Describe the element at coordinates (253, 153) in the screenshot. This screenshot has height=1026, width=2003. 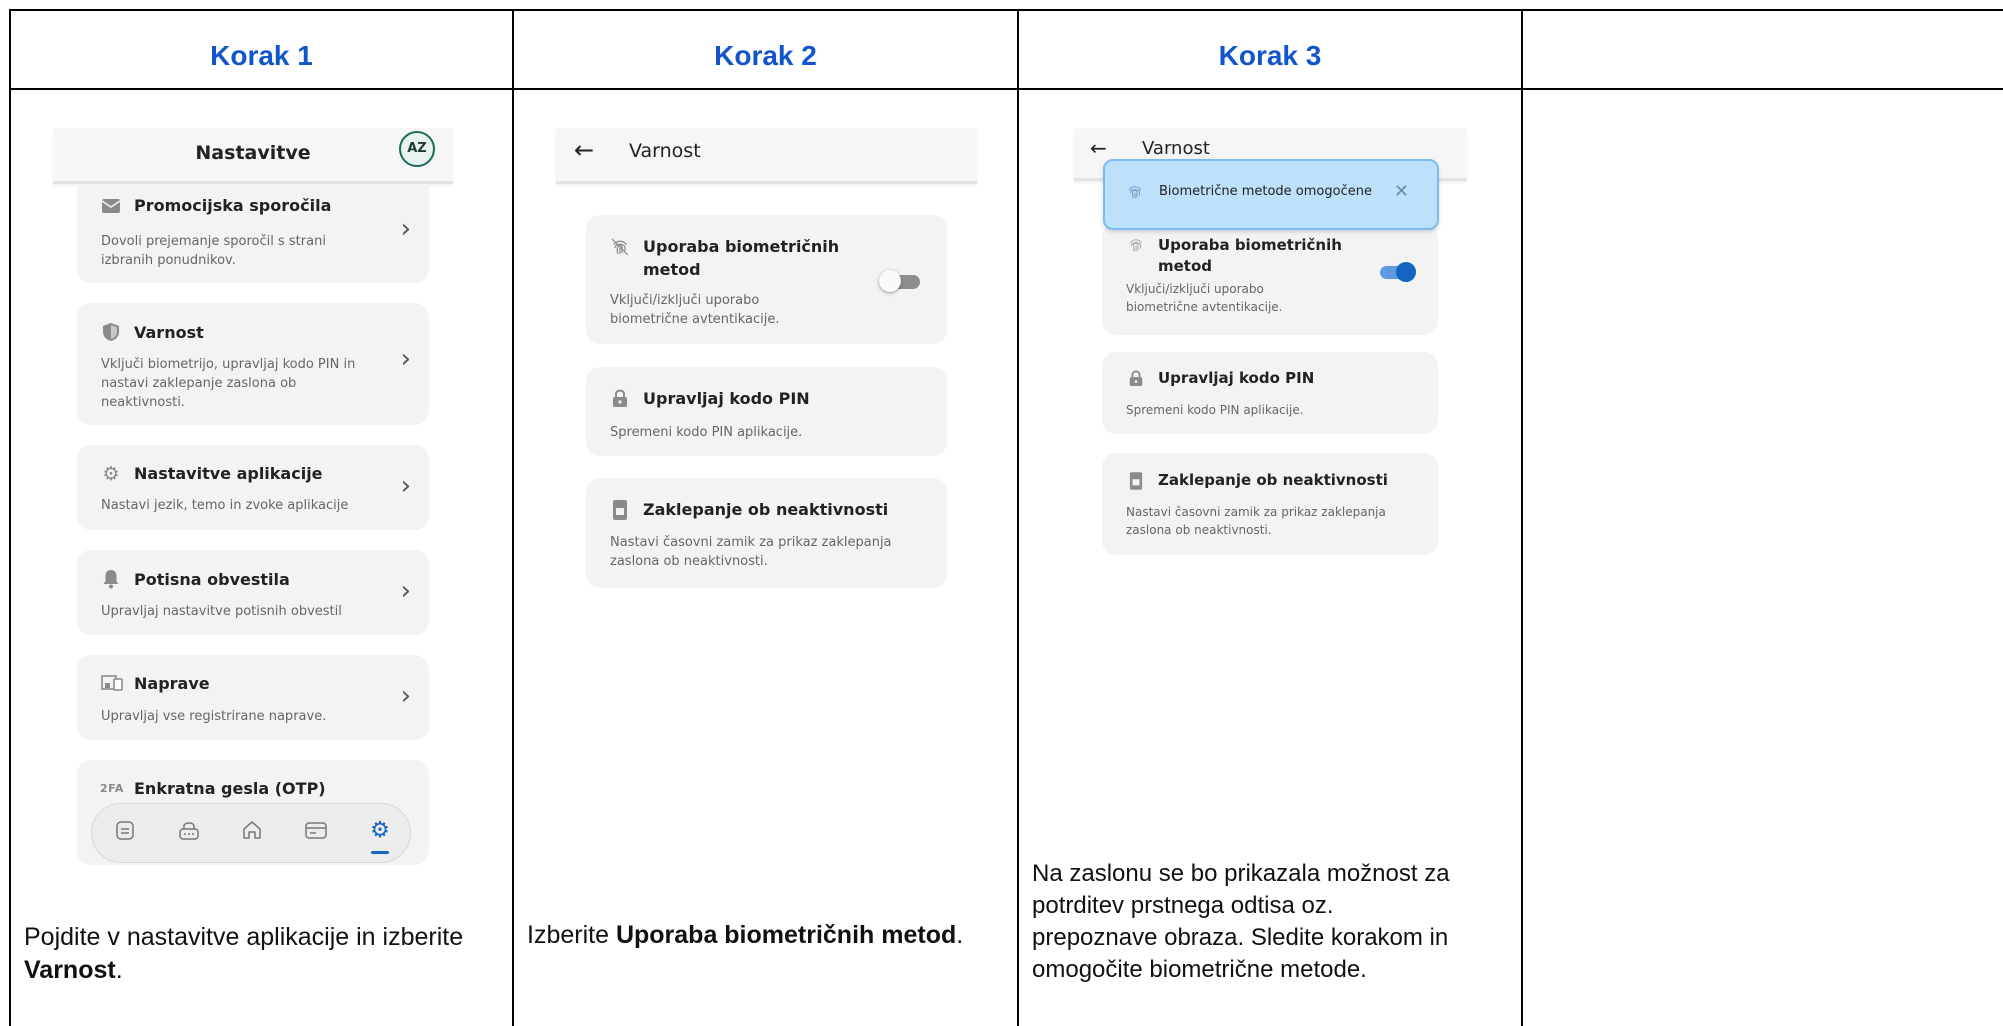
I see `screen-title: Nastavitve` at that location.